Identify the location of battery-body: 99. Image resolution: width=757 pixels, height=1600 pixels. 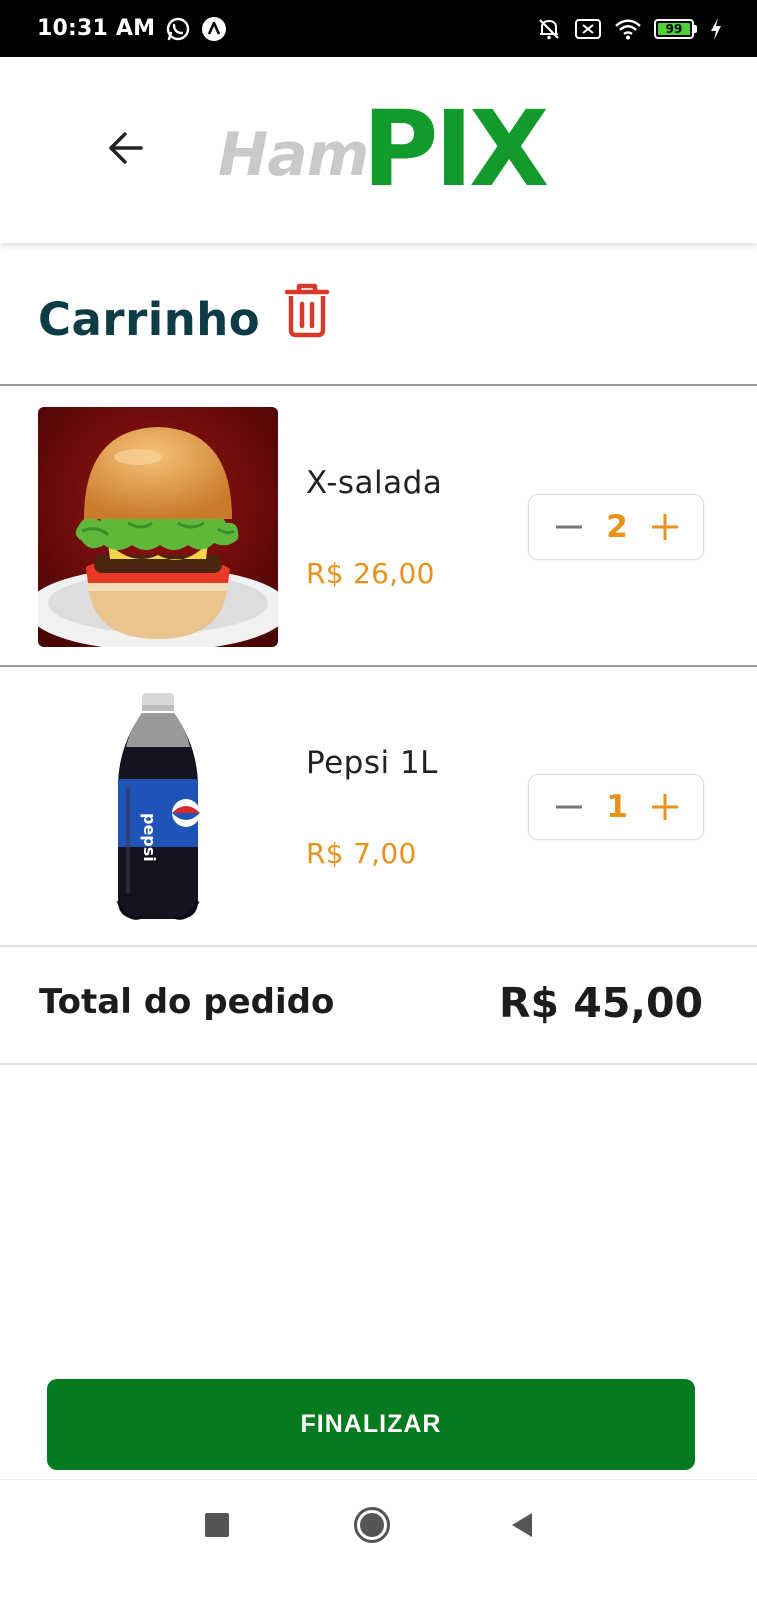
(674, 28).